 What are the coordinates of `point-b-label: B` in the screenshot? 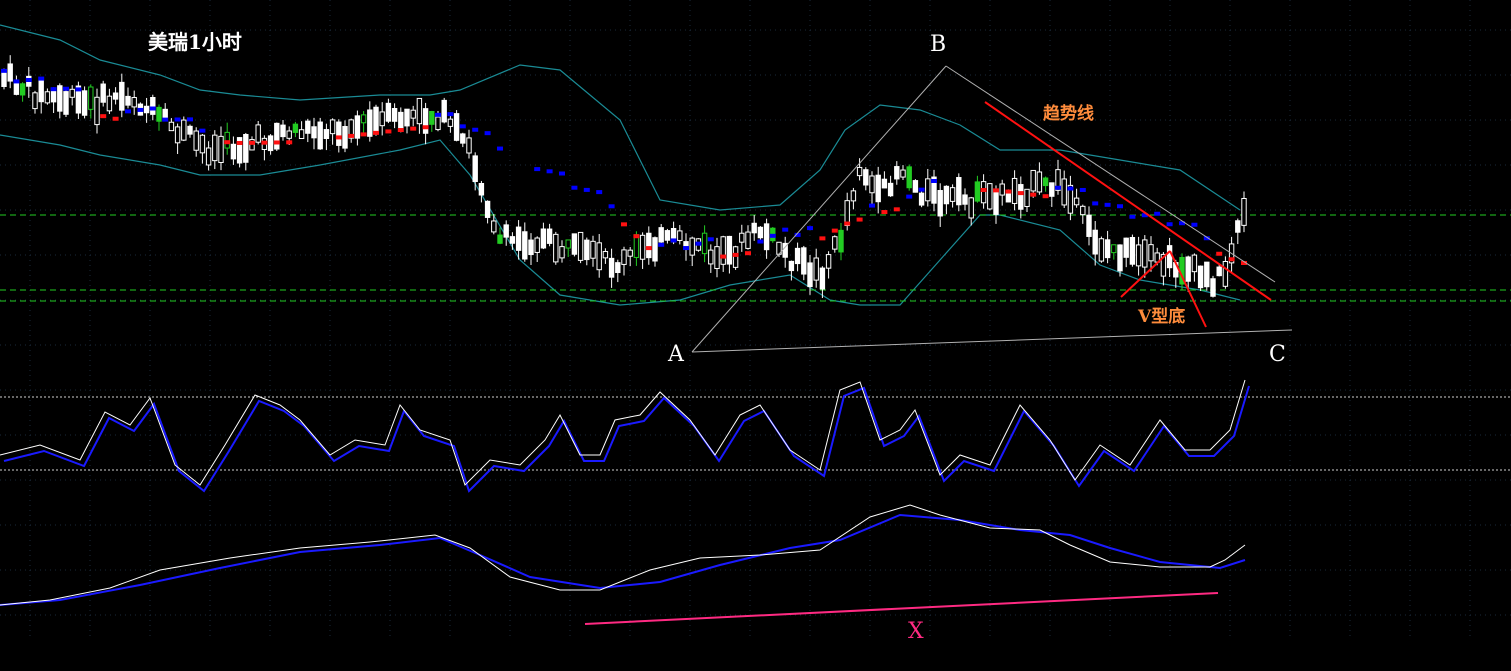 It's located at (938, 44).